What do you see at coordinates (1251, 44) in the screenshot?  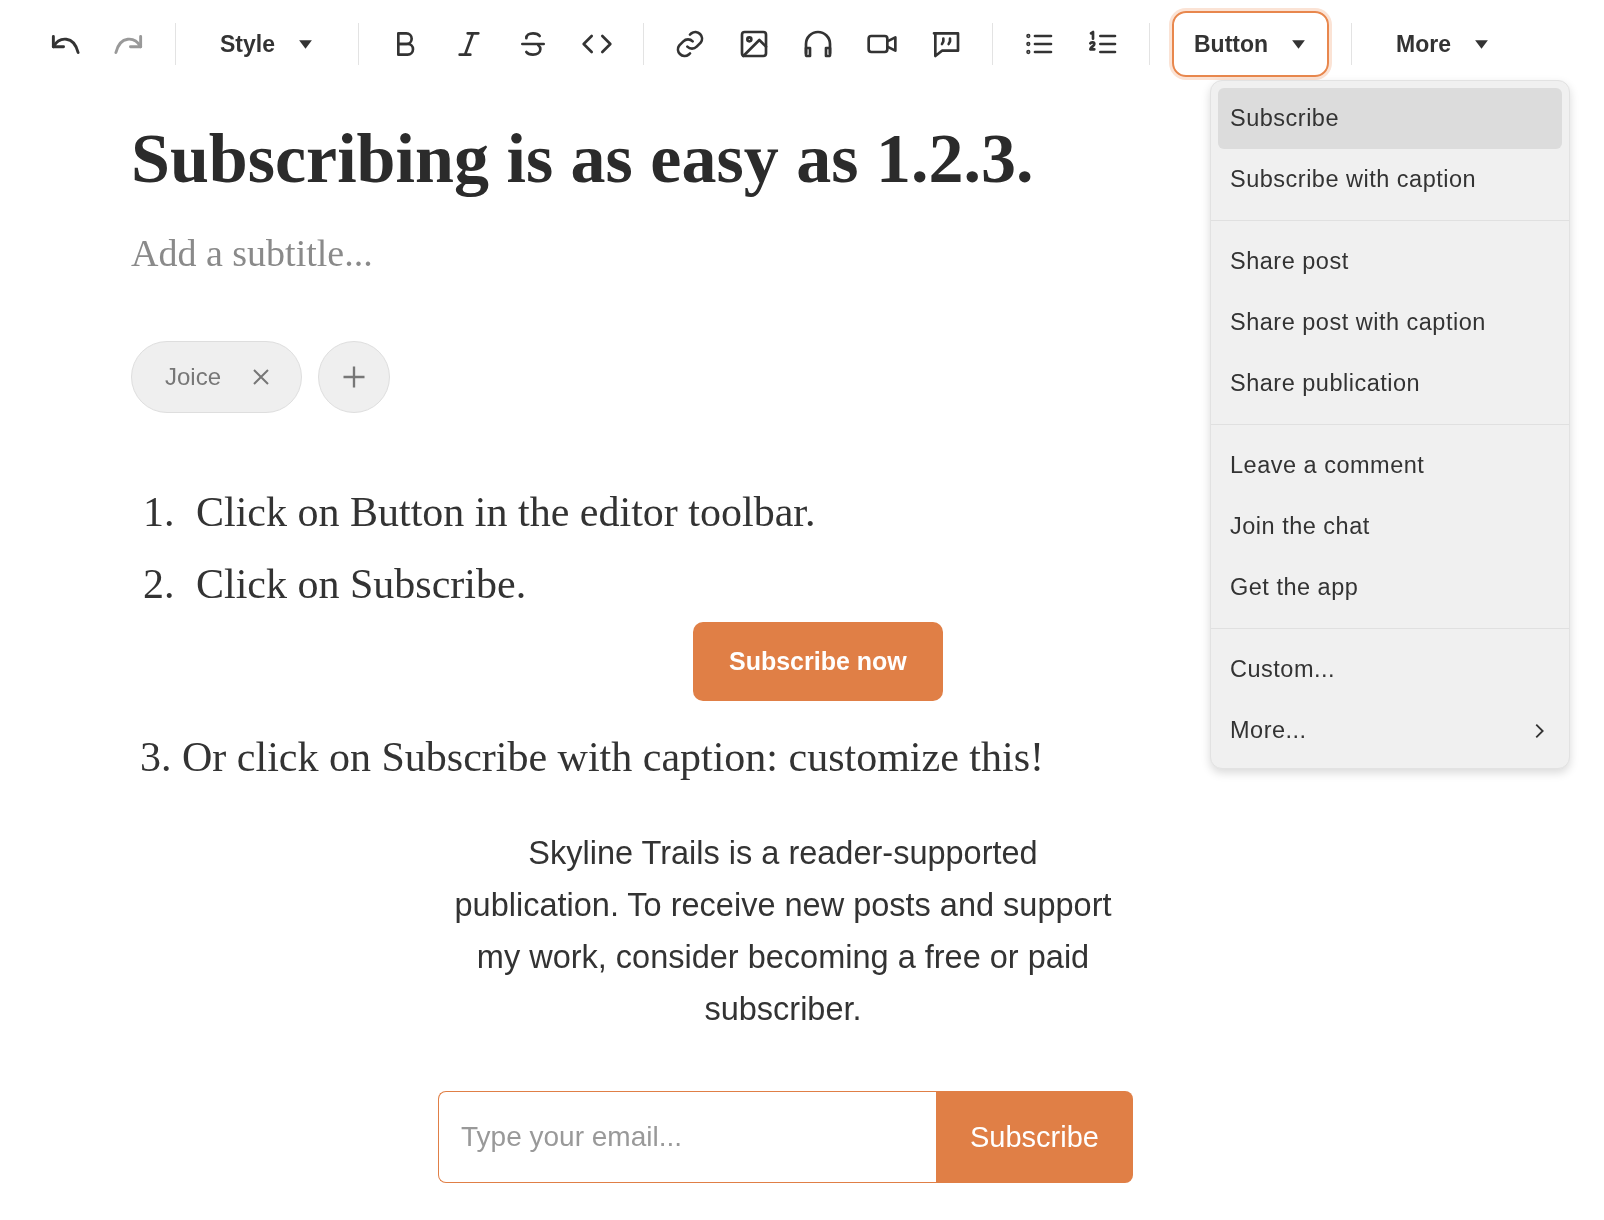 I see `dropdown-button: Button` at bounding box center [1251, 44].